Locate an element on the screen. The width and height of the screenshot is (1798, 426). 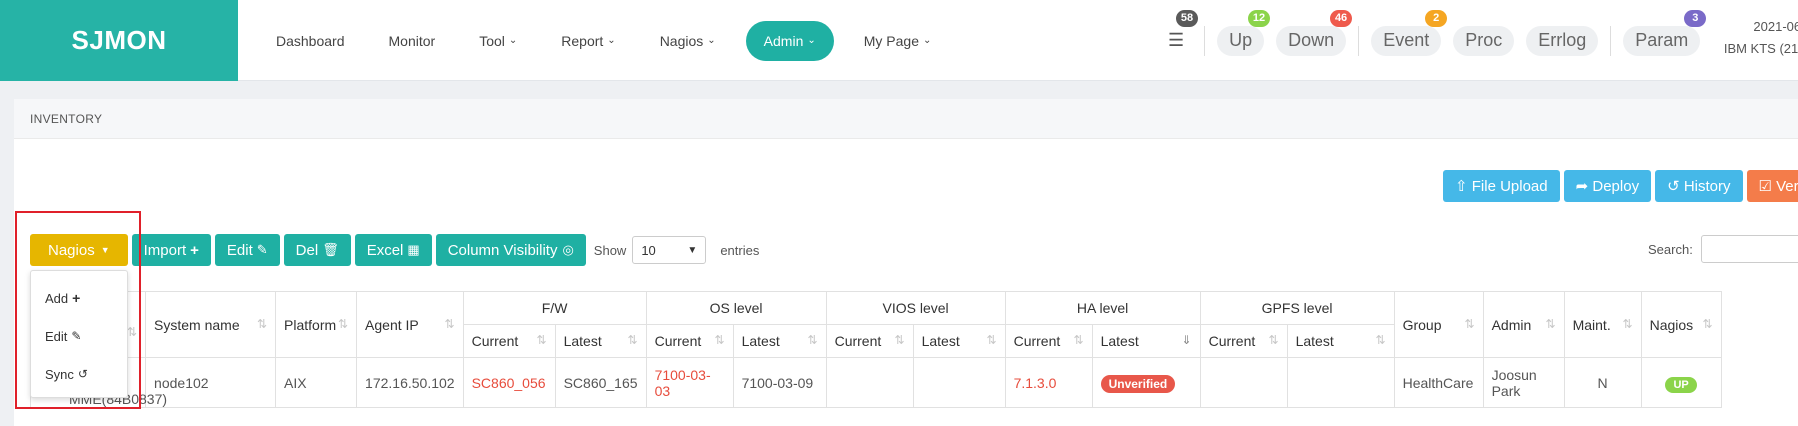
nav-admin: Admin ⌄ is located at coordinates (789, 40).